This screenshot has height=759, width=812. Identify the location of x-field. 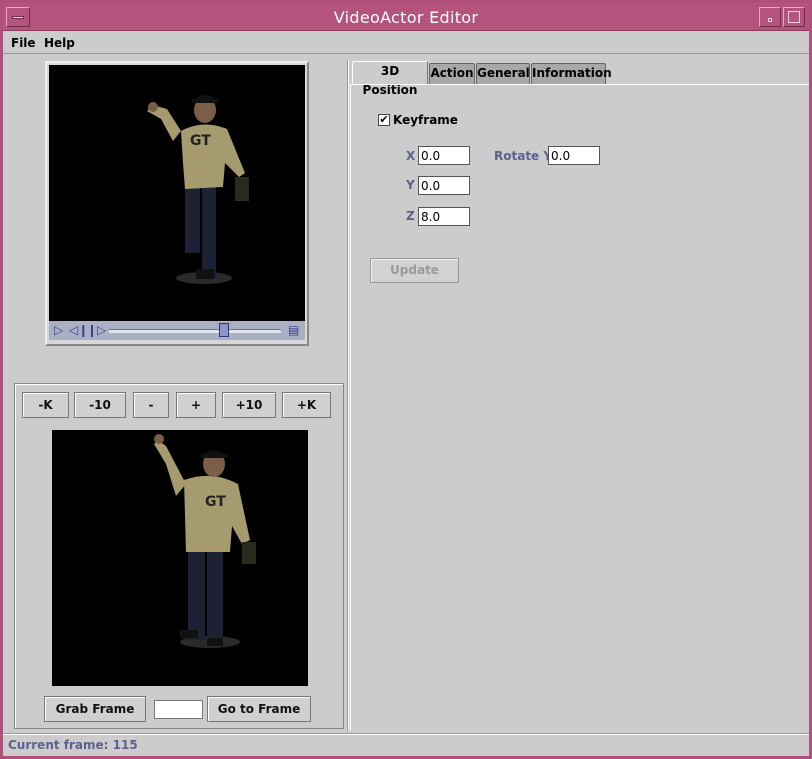
(444, 155).